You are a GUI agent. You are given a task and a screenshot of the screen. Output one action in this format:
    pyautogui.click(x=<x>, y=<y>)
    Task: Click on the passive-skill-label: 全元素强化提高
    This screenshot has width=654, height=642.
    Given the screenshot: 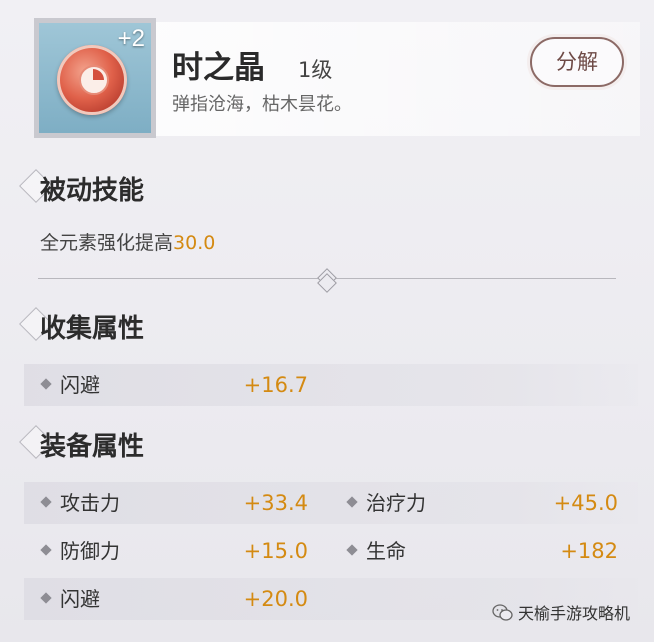 What is the action you would take?
    pyautogui.click(x=107, y=243)
    